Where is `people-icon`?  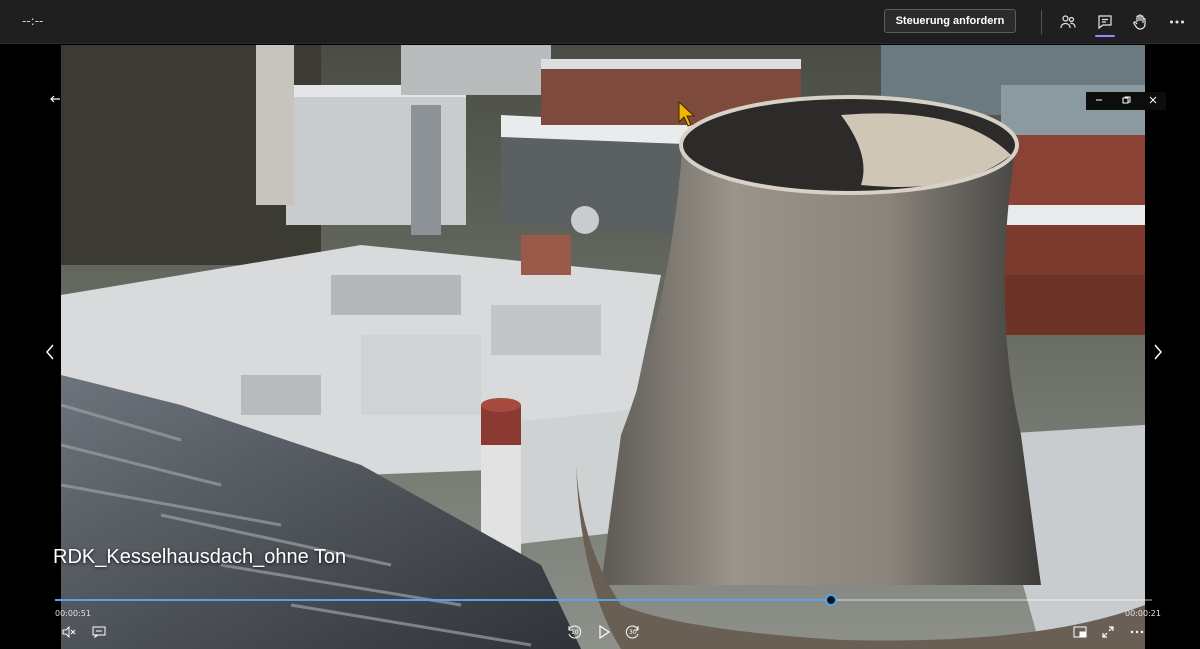
people-icon is located at coordinates (1068, 22).